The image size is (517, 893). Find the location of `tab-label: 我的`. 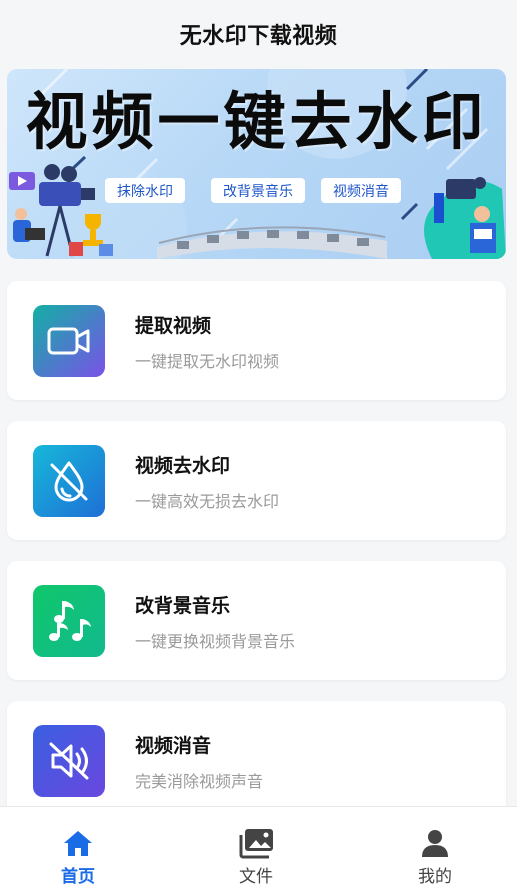

tab-label: 我的 is located at coordinates (435, 877).